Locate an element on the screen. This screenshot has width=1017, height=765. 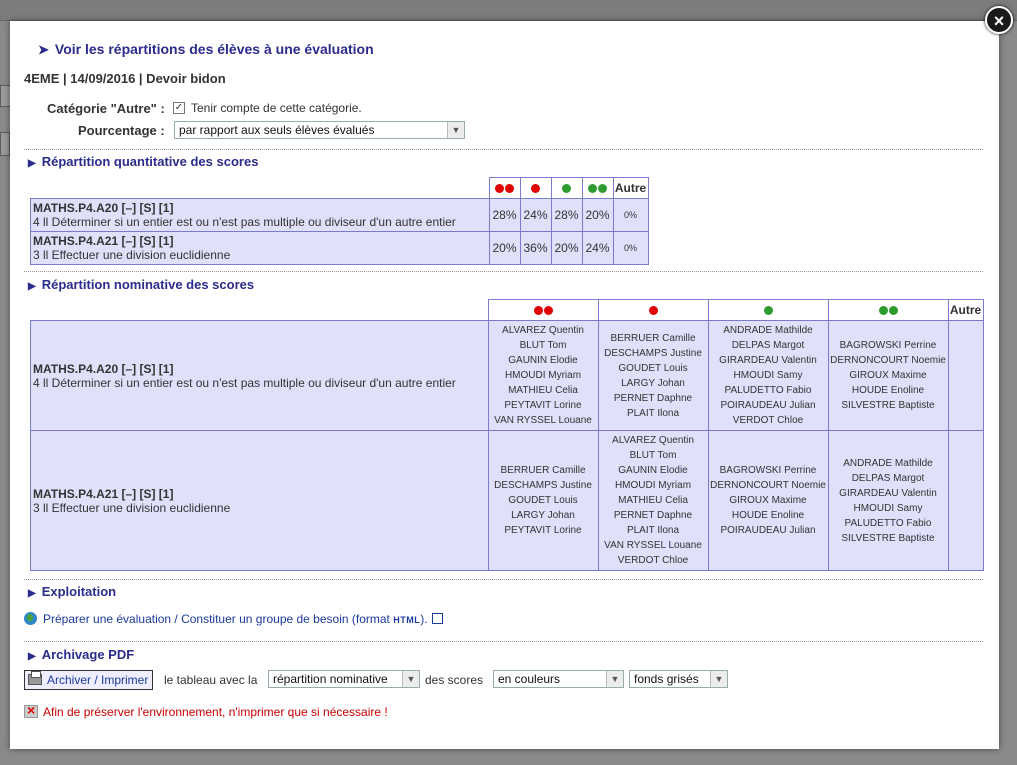
color-select: en couleurs ▼ is located at coordinates (558, 679).